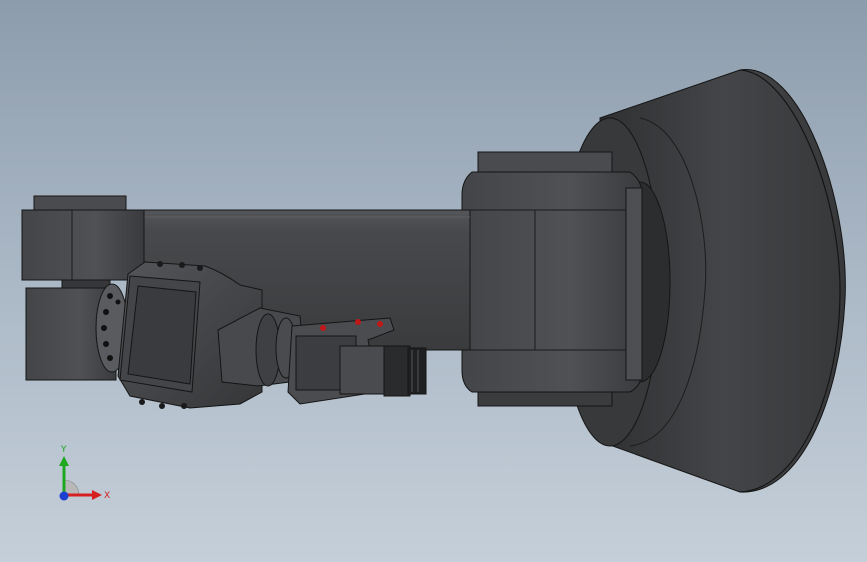  What do you see at coordinates (63, 450) in the screenshot?
I see `y-axis-label: Y` at bounding box center [63, 450].